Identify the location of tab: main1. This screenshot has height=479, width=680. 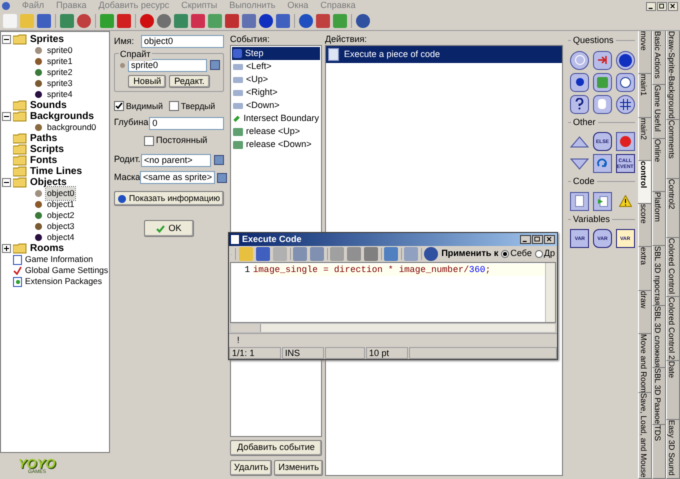
(645, 96).